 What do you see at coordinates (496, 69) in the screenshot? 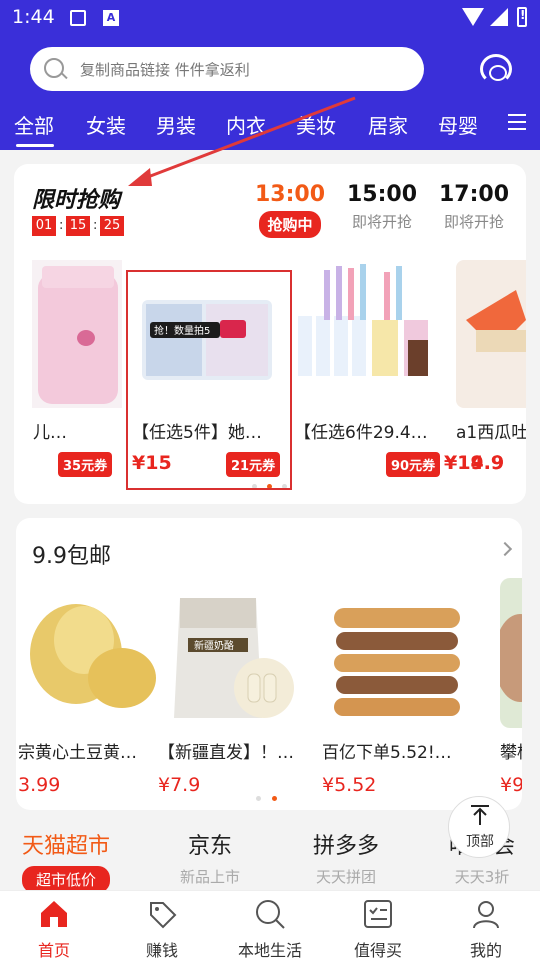
I see `customer-service-icon` at bounding box center [496, 69].